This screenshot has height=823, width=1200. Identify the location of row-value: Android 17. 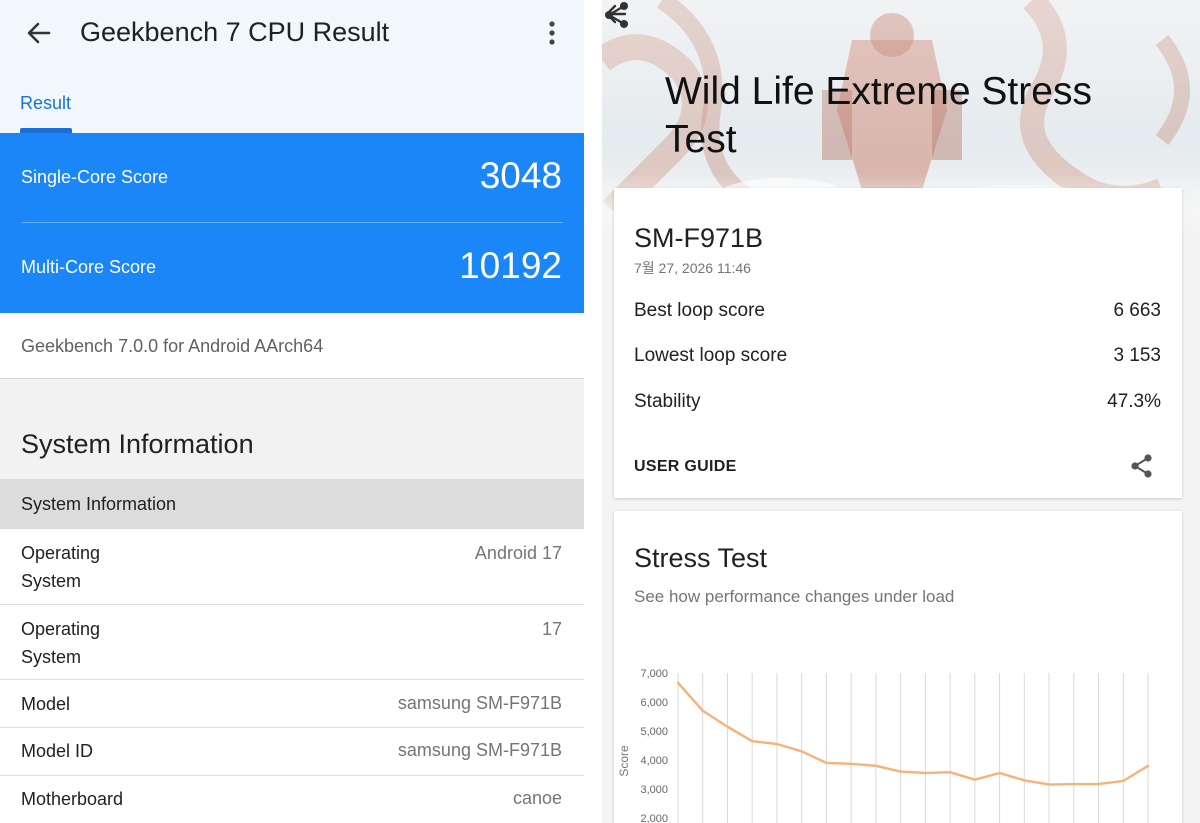
(518, 553).